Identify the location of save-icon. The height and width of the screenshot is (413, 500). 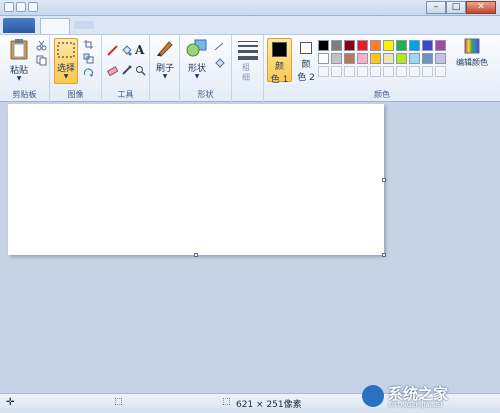
(21, 7).